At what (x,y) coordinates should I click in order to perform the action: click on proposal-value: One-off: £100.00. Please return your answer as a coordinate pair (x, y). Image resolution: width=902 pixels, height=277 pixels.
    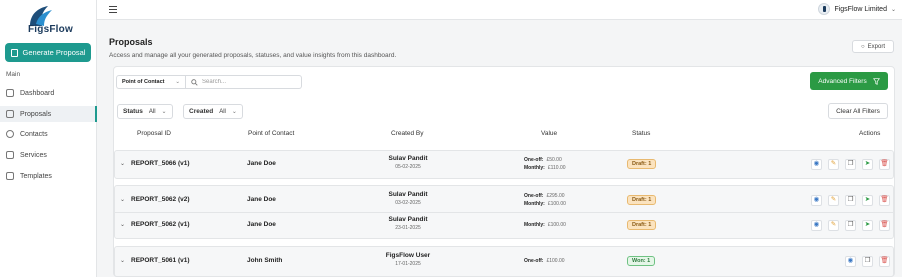
    Looking at the image, I should click on (554, 261).